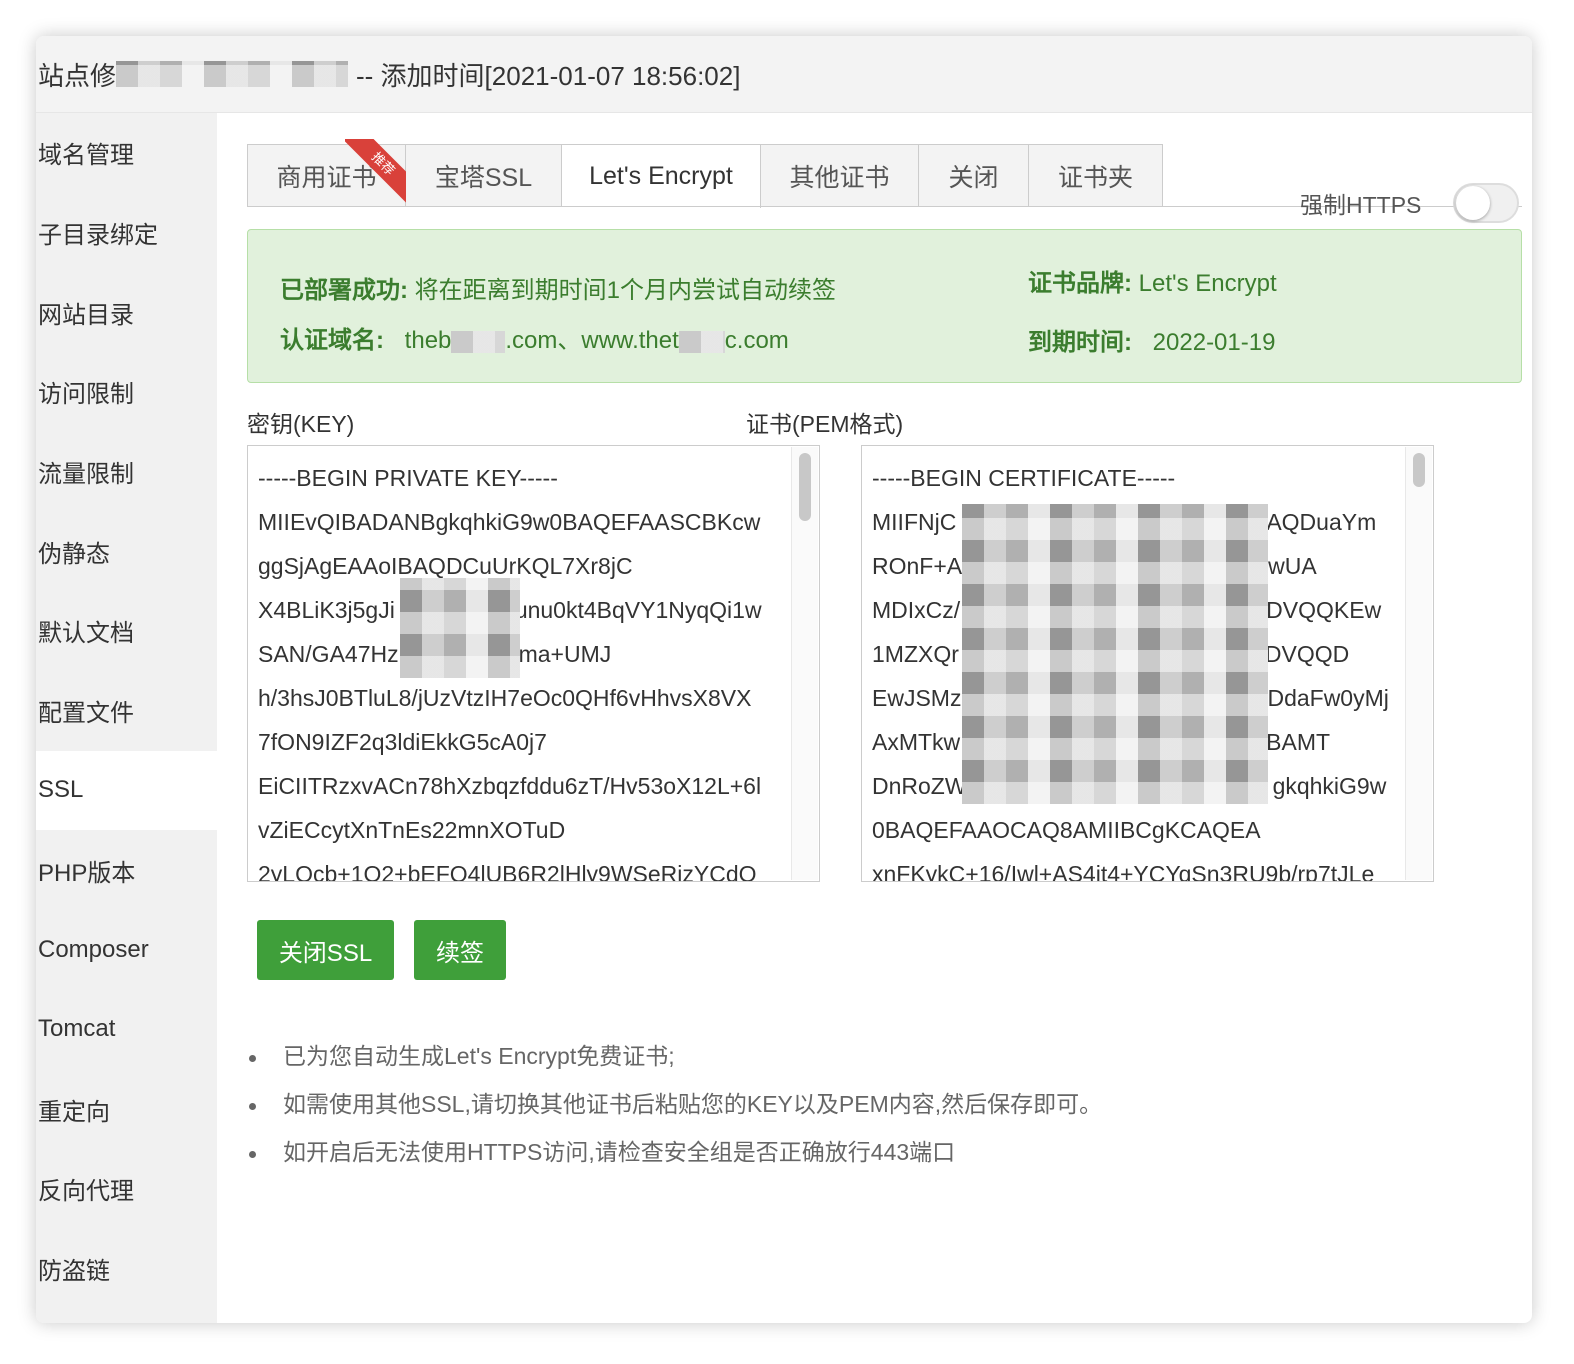  Describe the element at coordinates (98, 236) in the screenshot. I see `sidebar-item-label: 子目录绑定` at that location.